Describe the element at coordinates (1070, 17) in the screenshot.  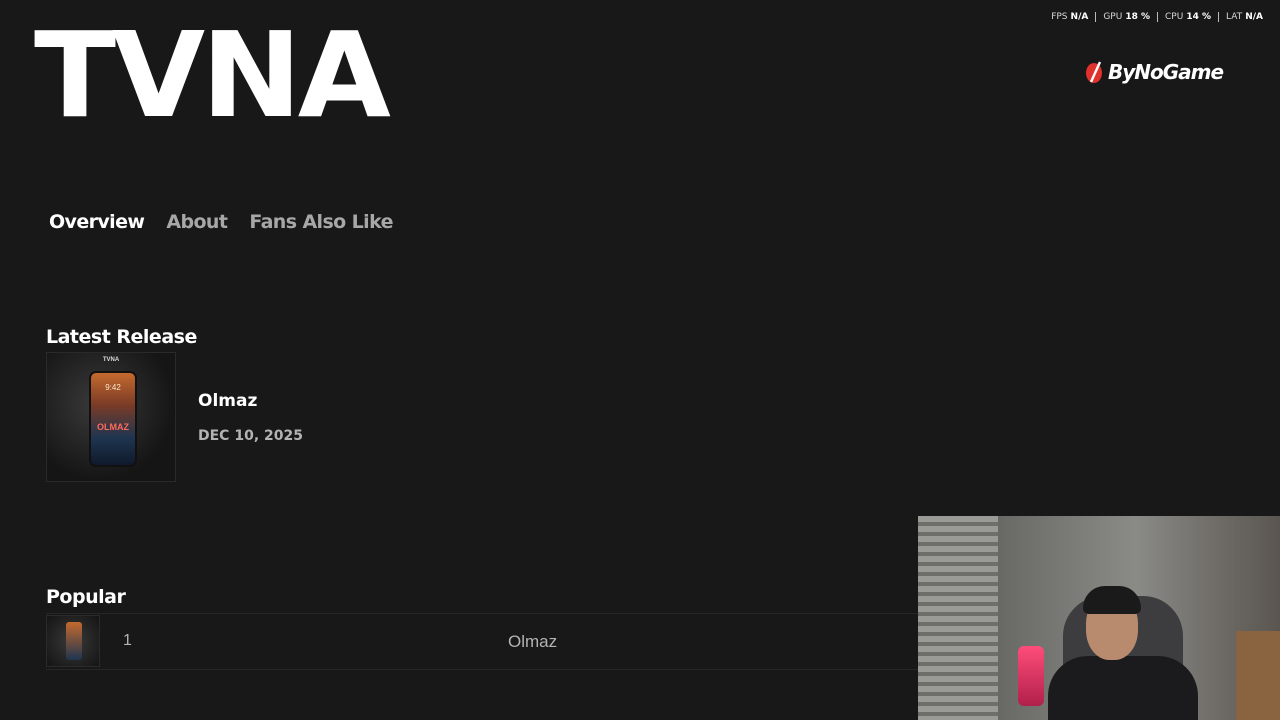
I see `fps-stat: FPS N/A` at that location.